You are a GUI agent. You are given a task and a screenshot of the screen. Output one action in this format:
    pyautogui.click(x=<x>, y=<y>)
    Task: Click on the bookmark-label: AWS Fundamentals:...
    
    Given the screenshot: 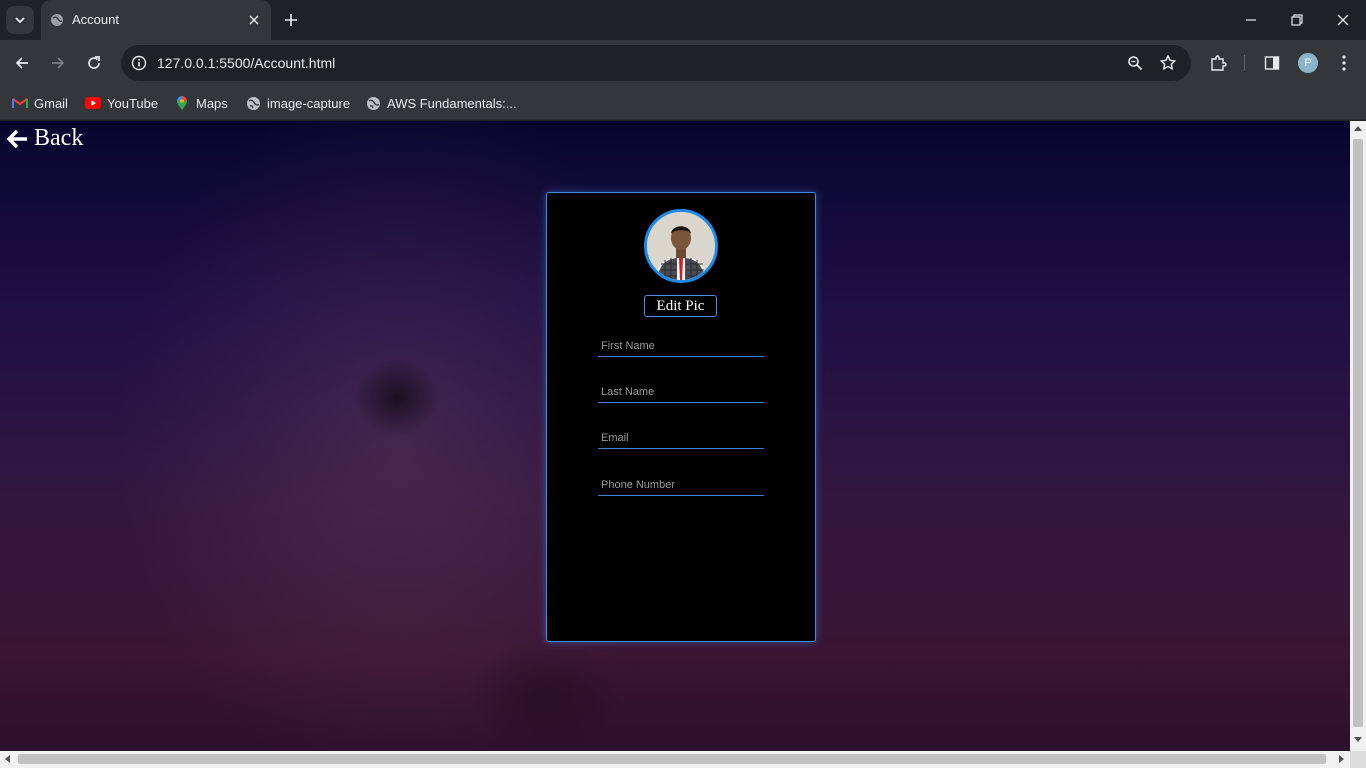 What is the action you would take?
    pyautogui.click(x=452, y=103)
    